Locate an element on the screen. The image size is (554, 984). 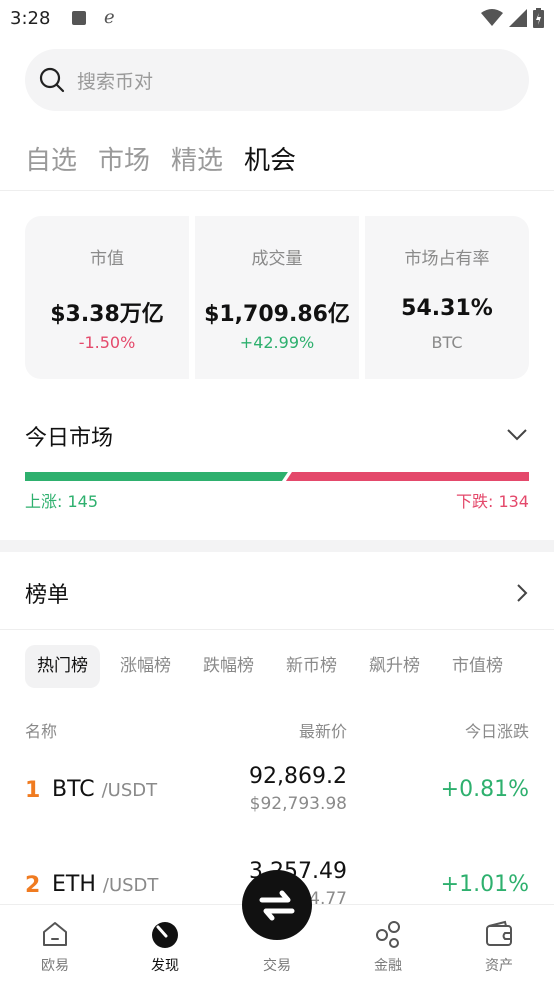
wallet-icon is located at coordinates (499, 933).